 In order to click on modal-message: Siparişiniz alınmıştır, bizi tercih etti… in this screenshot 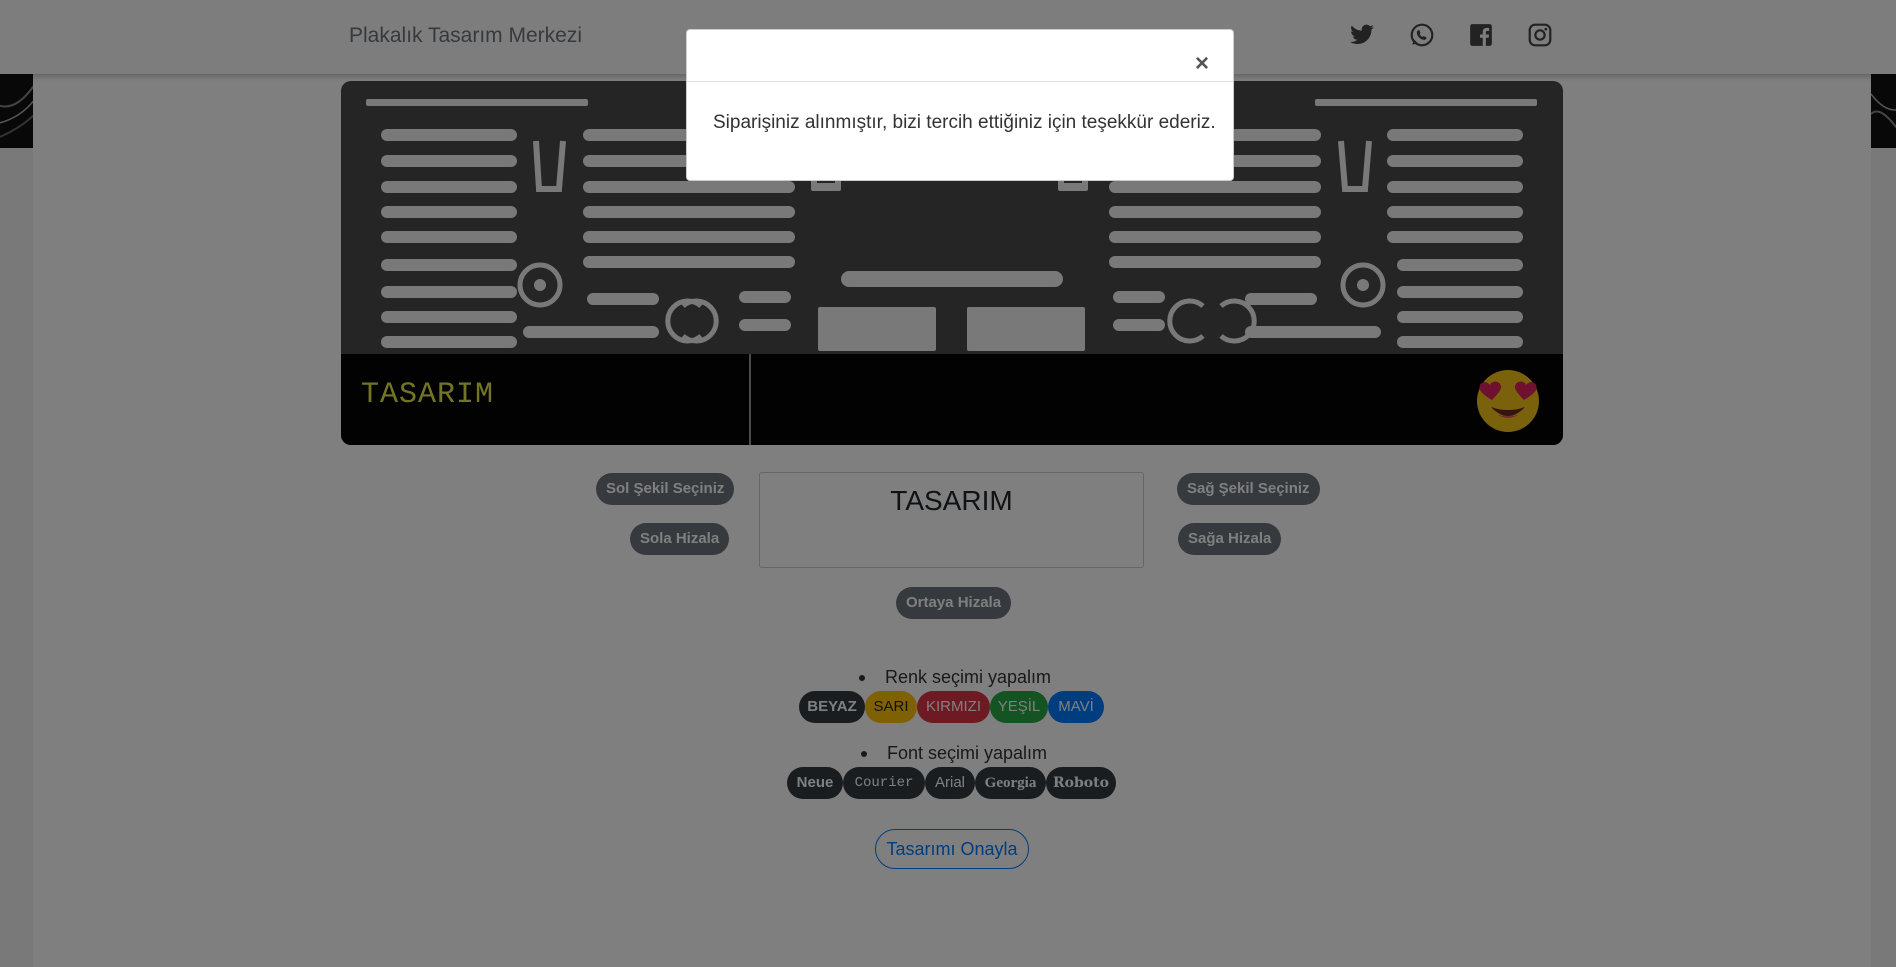, I will do `click(964, 122)`.